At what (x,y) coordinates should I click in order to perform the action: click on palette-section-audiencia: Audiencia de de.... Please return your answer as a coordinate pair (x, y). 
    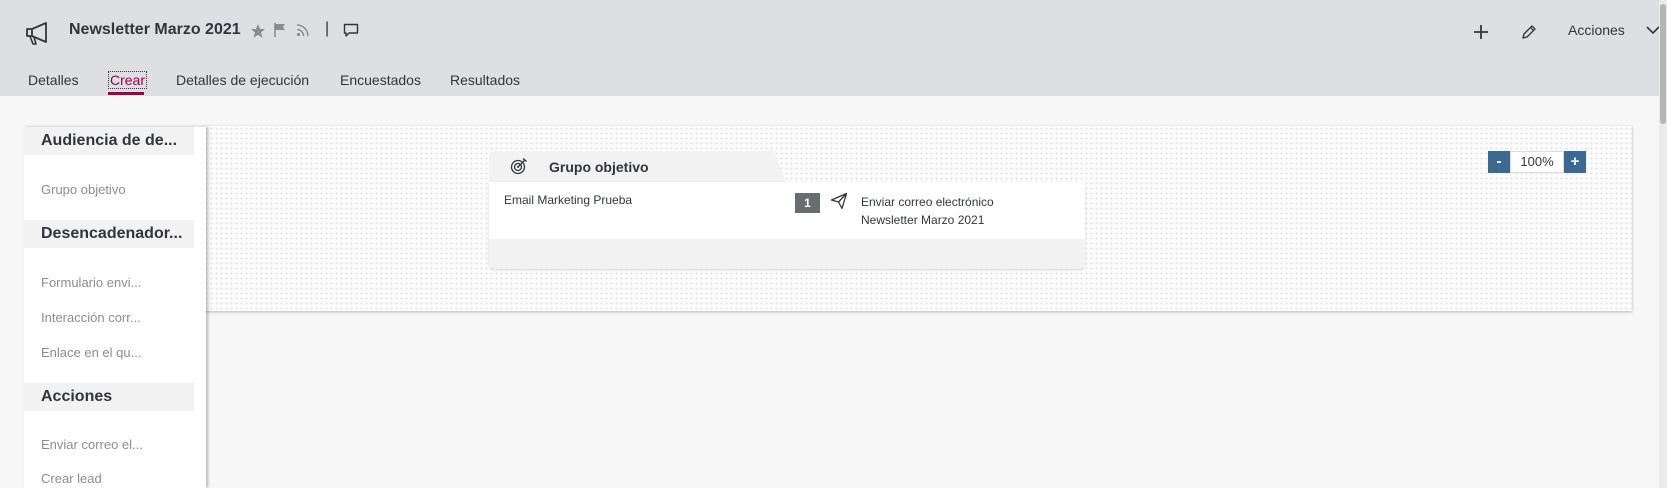
    Looking at the image, I should click on (109, 141).